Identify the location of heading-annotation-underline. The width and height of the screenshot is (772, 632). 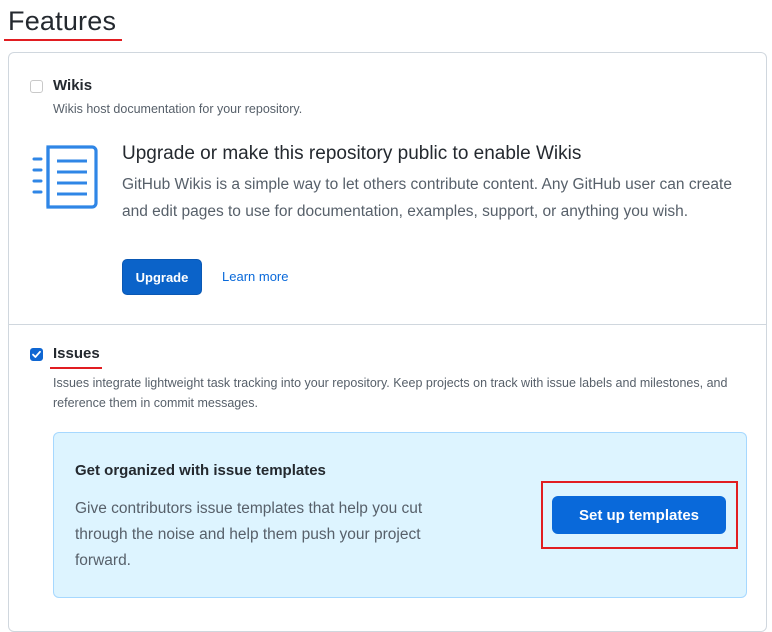
(63, 40).